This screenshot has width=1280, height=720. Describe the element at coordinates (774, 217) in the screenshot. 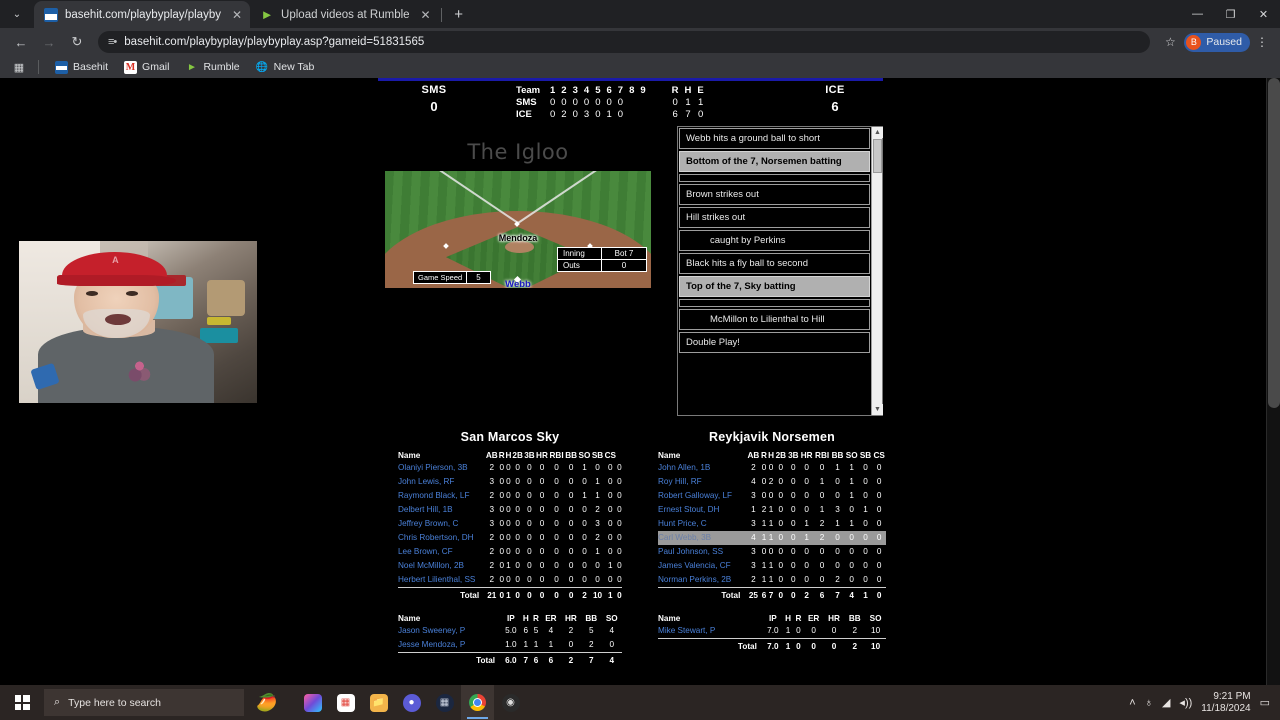

I see `play-entry: Hill strikes out` at that location.